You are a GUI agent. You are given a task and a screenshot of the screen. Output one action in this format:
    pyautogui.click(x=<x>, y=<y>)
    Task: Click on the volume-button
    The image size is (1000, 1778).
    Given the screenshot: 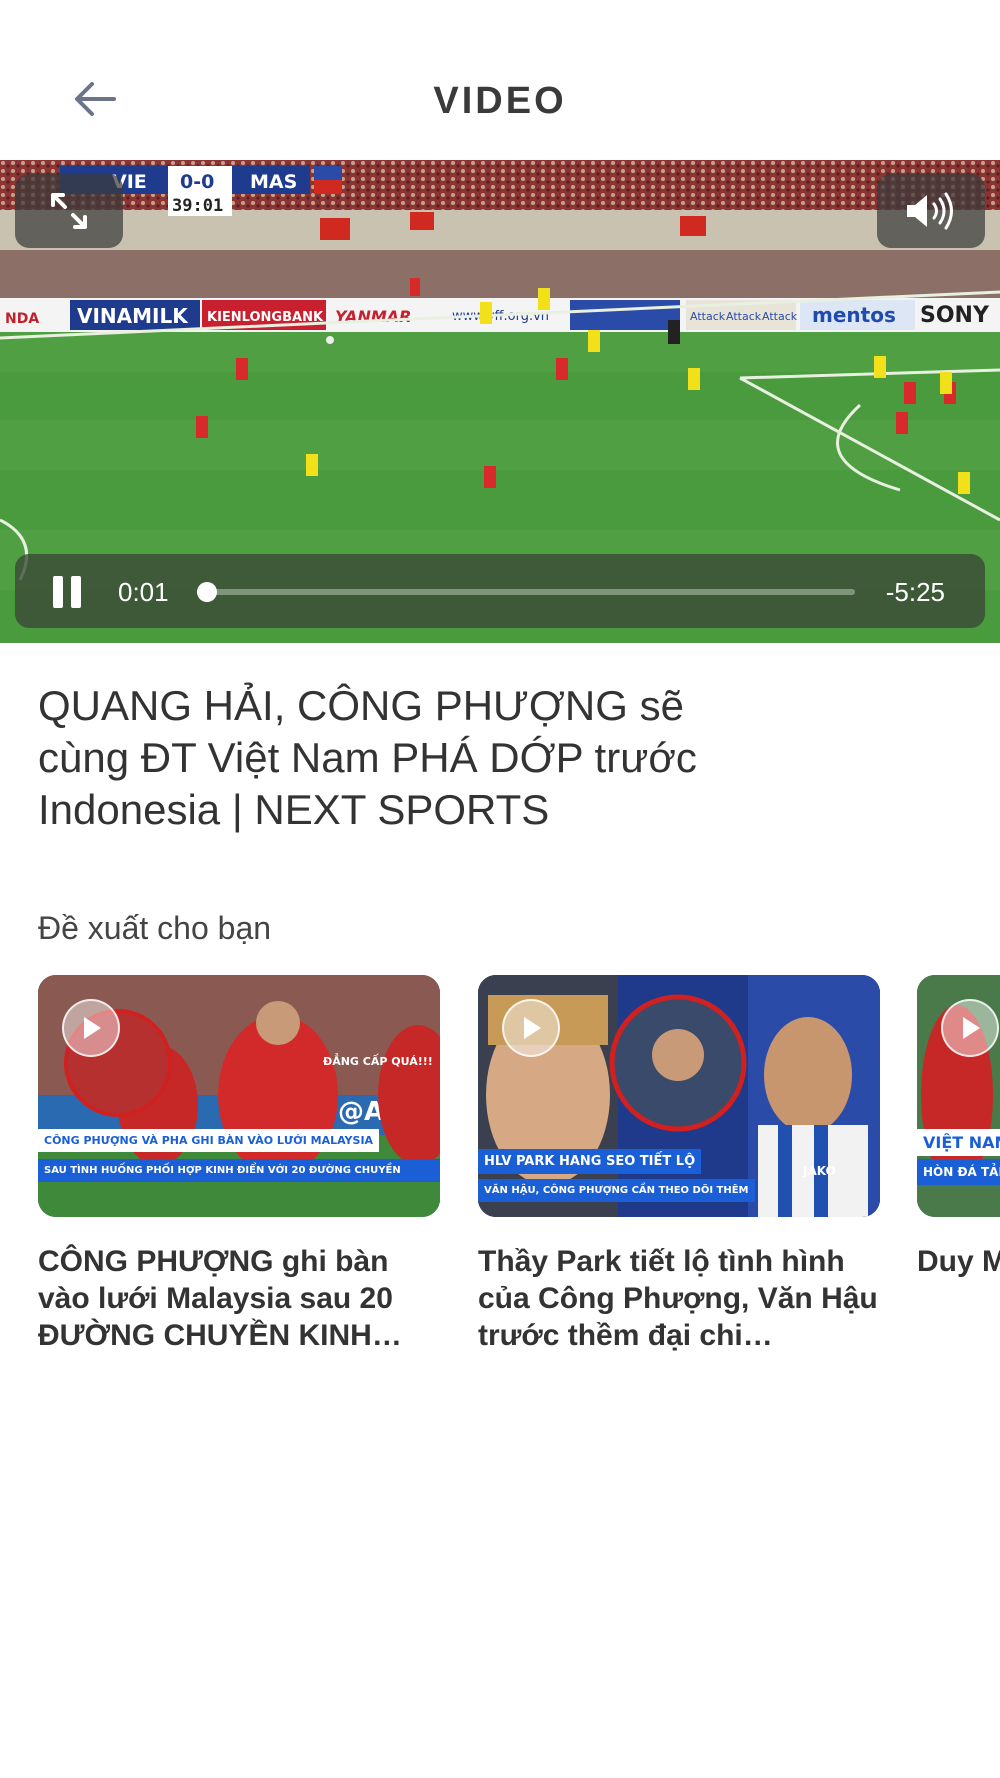 What is the action you would take?
    pyautogui.click(x=931, y=211)
    